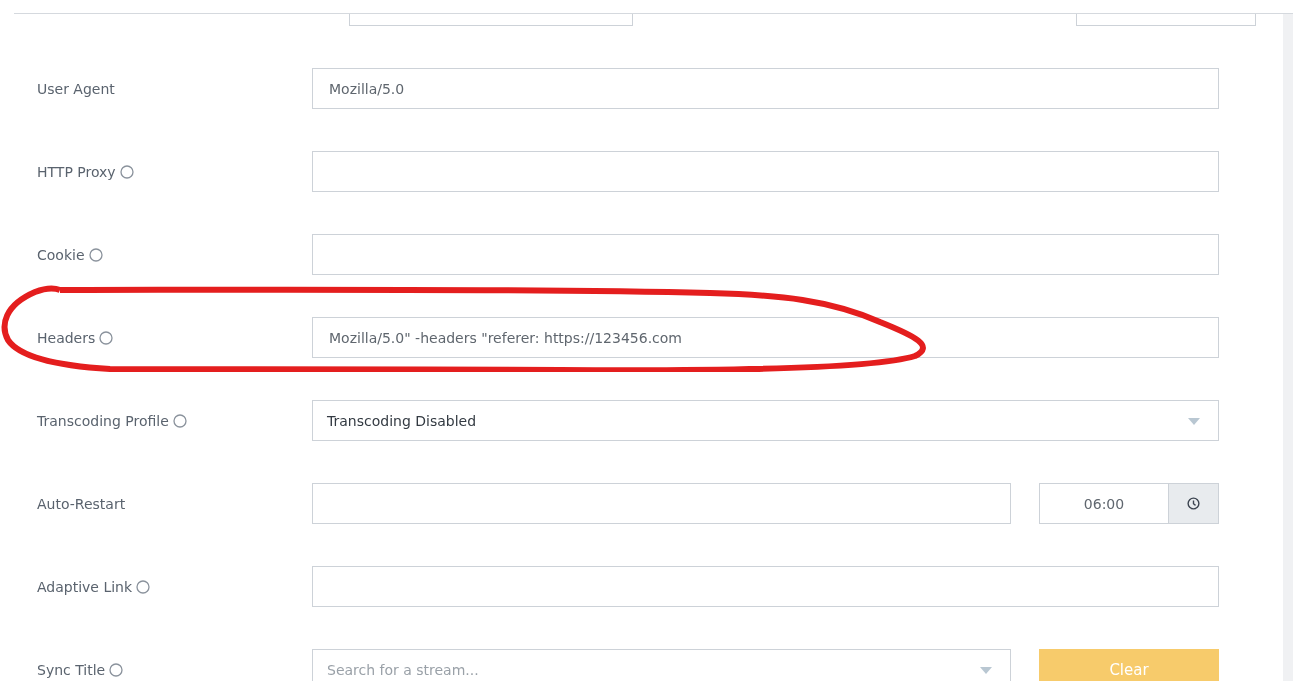 The width and height of the screenshot is (1293, 681). I want to click on select-field: Transcoding Disabled, so click(765, 420).